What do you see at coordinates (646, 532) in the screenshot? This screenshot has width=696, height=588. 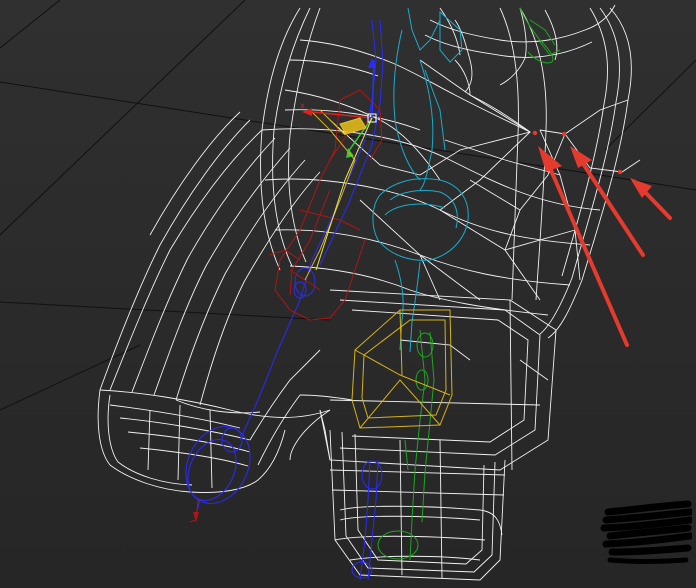 I see `redacted-scribble-icon` at bounding box center [646, 532].